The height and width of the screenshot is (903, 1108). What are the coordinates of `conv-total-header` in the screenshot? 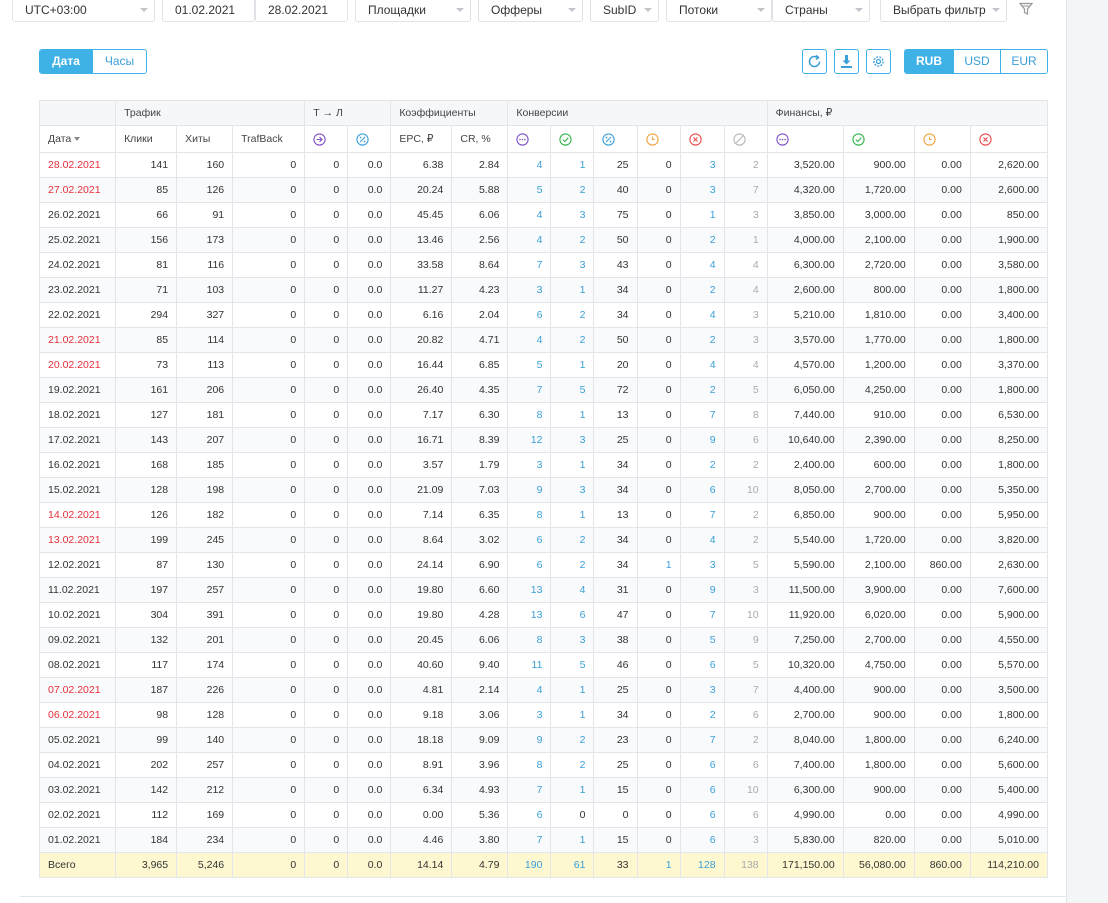 It's located at (529, 139).